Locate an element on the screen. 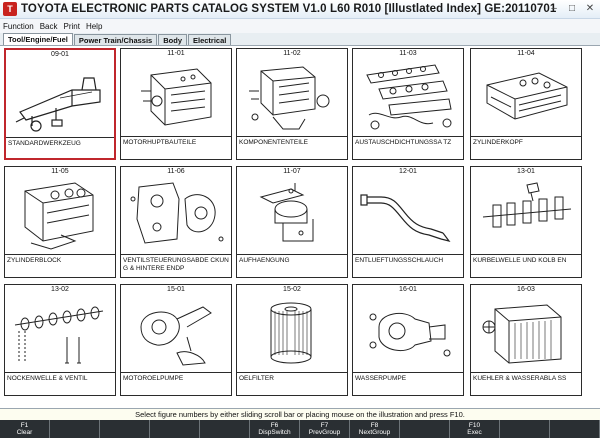 This screenshot has height=438, width=600. illustration-card: 11-03 AUSTAUSCHDICHTUNGSSA TZ is located at coordinates (408, 104).